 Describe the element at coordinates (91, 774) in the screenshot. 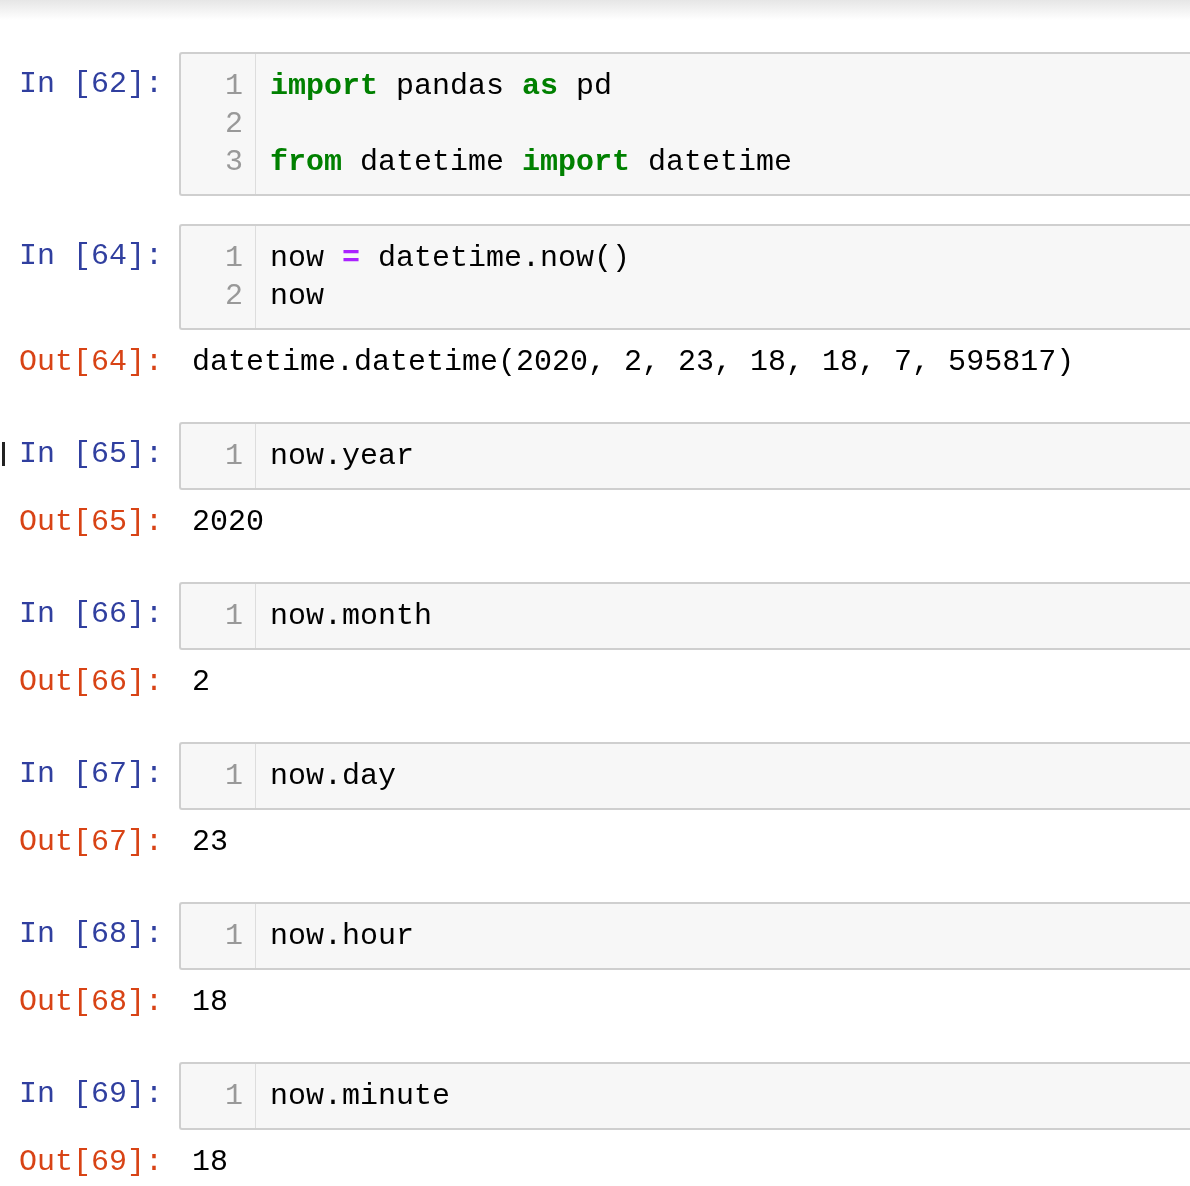

I see `input-prompt: In [67]:` at that location.